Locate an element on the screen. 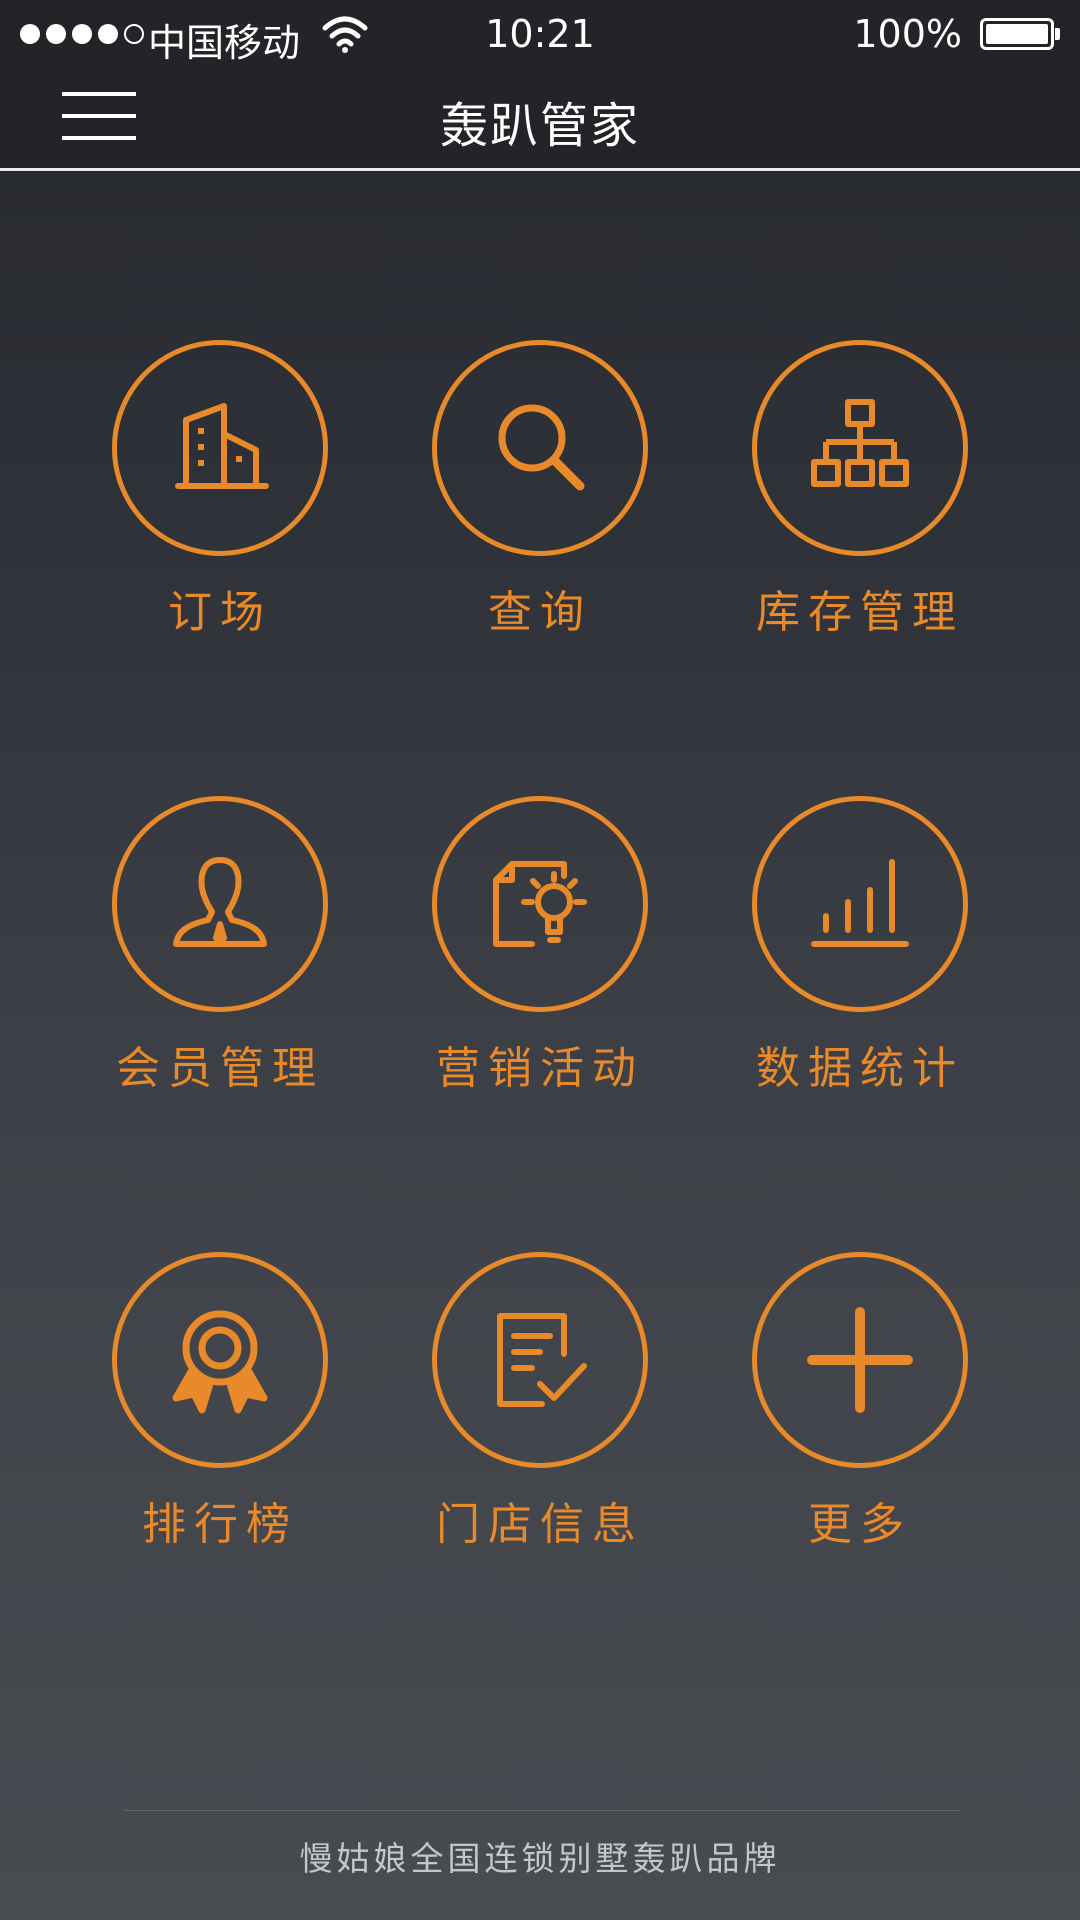  bar-chart-icon is located at coordinates (860, 904).